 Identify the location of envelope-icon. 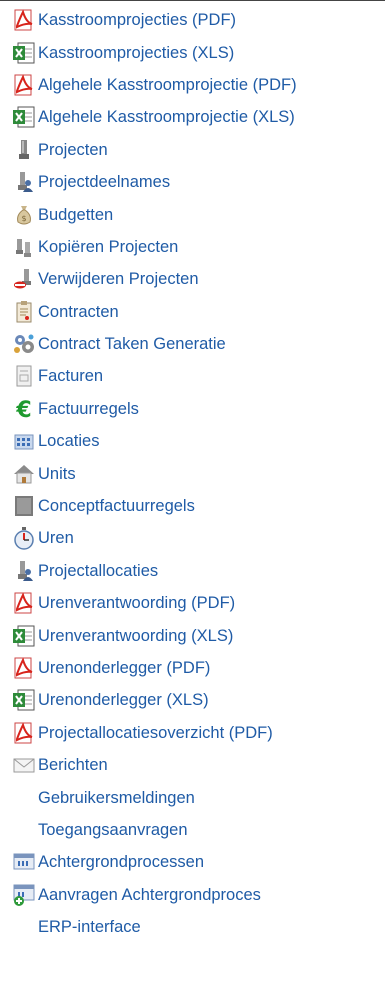
(24, 765).